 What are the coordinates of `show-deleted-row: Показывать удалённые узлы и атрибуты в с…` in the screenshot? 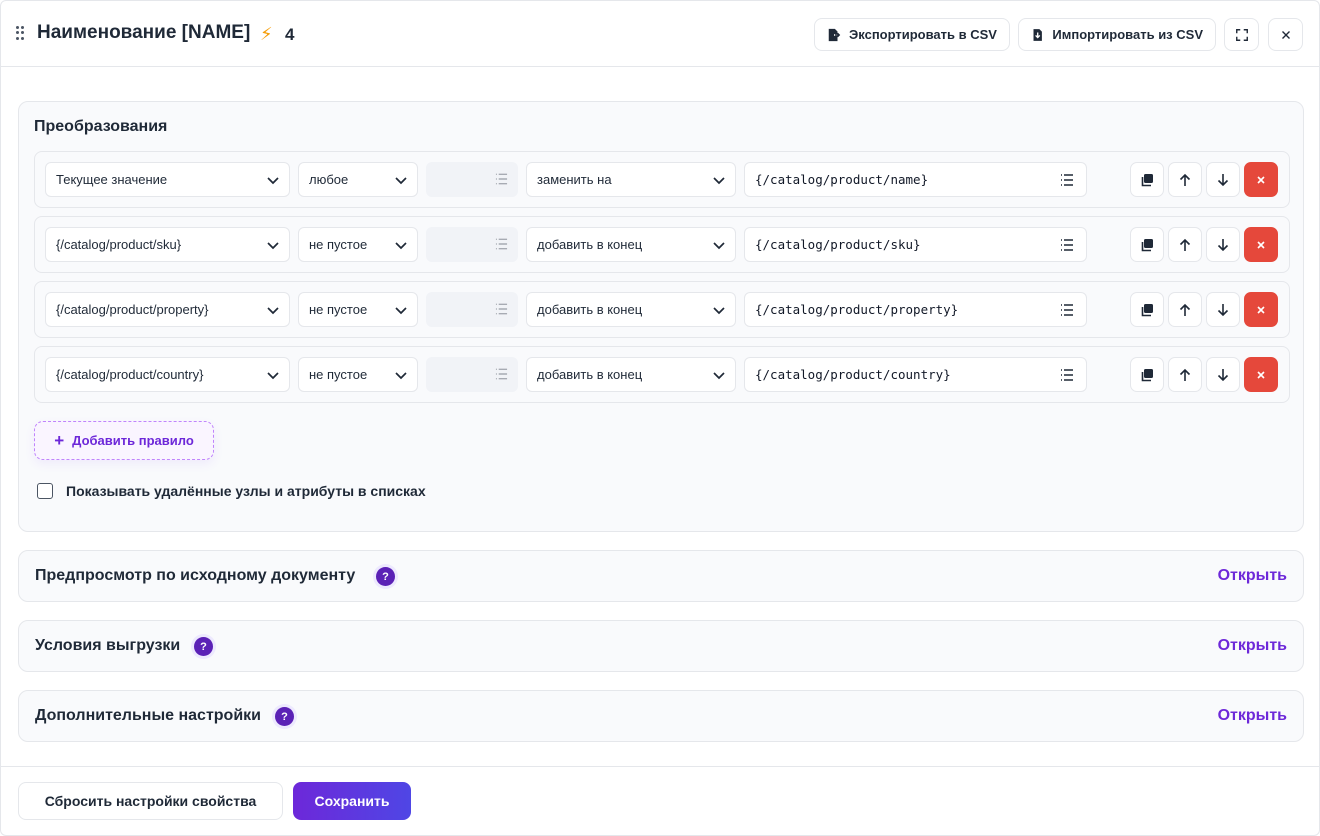 It's located at (231, 491).